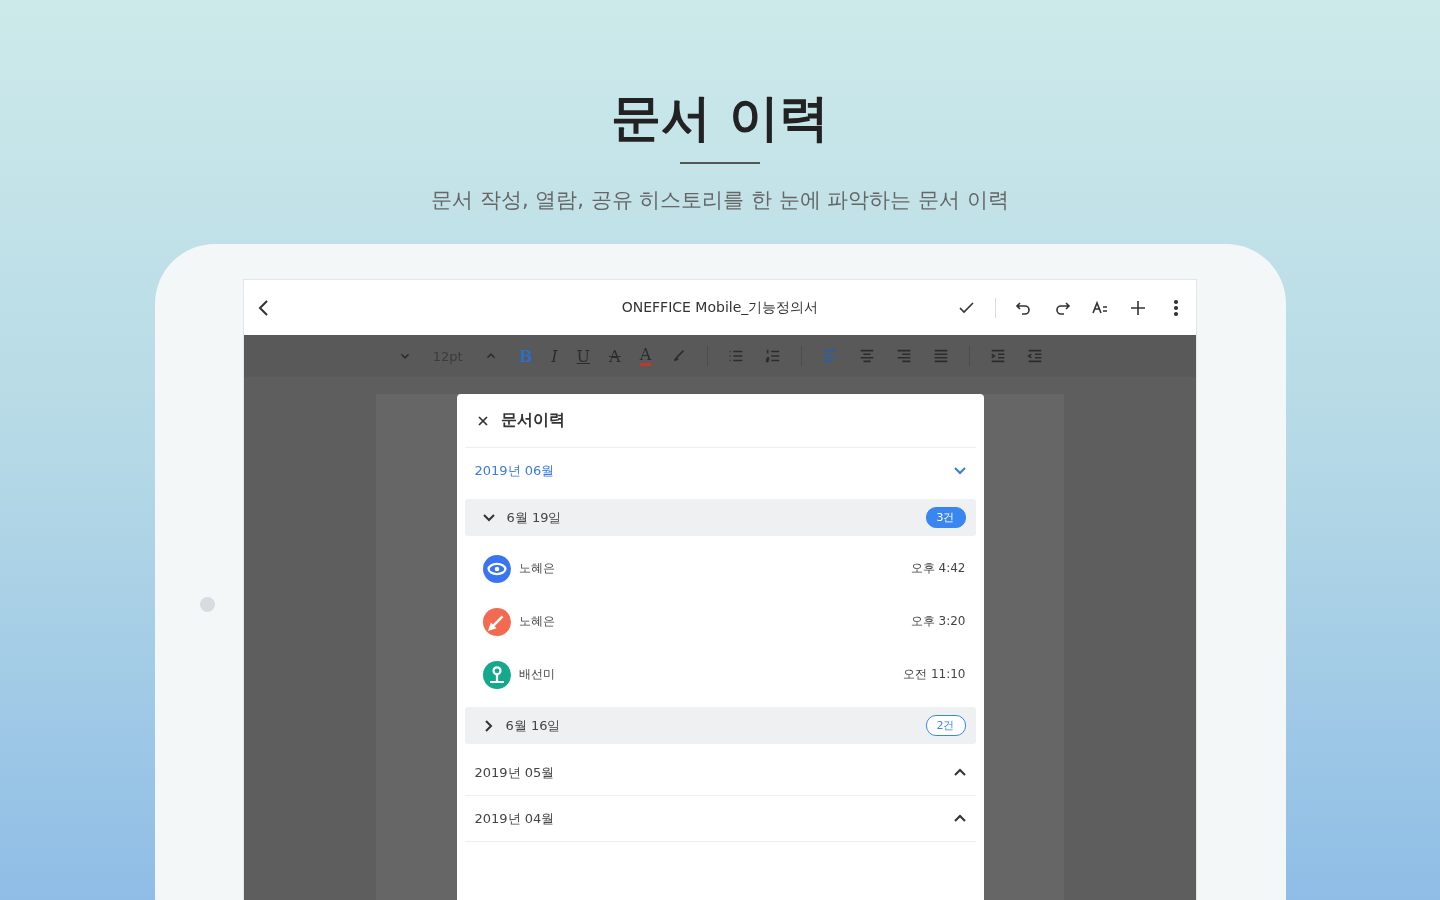 The image size is (1440, 900). Describe the element at coordinates (720, 725) in the screenshot. I see `day-row: 6월 16일 2건` at that location.